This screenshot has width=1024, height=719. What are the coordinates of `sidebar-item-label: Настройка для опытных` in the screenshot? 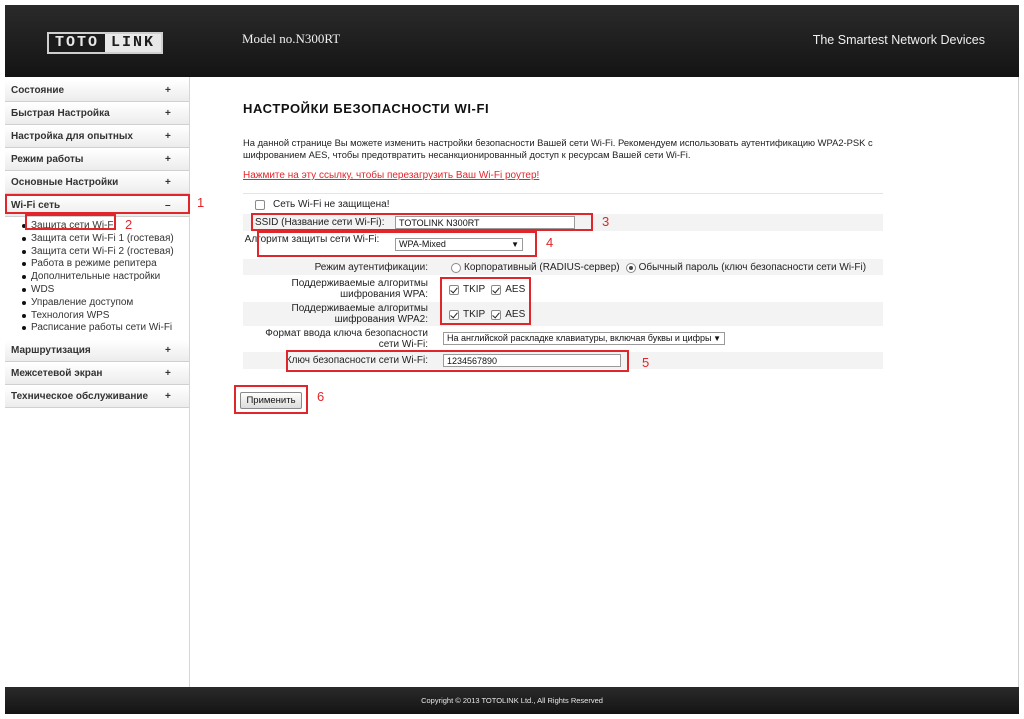 It's located at (72, 136).